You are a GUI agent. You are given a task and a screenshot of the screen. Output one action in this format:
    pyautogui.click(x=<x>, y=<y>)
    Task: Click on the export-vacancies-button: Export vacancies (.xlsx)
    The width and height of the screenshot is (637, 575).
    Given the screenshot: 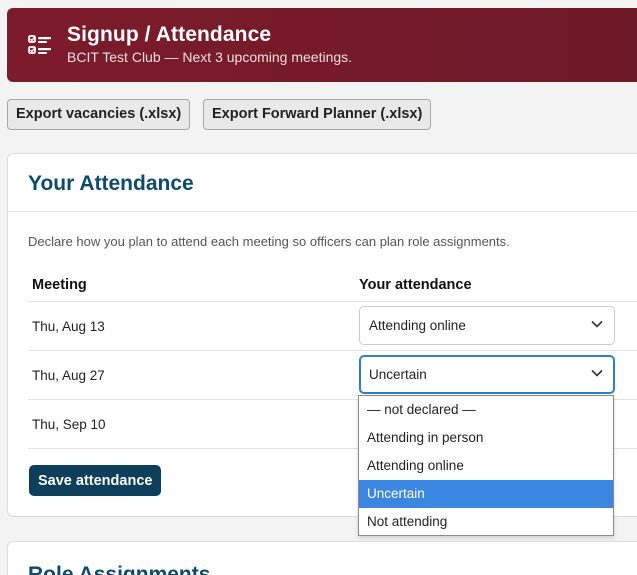 What is the action you would take?
    pyautogui.click(x=99, y=114)
    